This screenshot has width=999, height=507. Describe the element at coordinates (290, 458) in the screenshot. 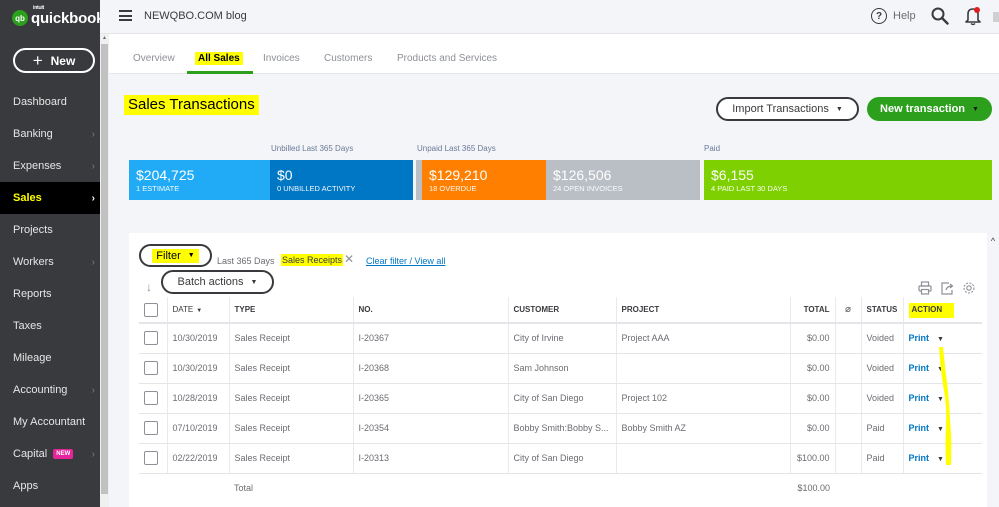

I see `cell-type: Sales Receipt` at that location.